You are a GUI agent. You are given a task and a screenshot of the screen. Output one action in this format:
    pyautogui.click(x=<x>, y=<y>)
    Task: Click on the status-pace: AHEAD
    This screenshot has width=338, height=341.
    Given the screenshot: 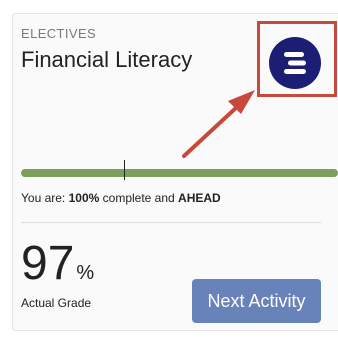 What is the action you would take?
    pyautogui.click(x=199, y=198)
    